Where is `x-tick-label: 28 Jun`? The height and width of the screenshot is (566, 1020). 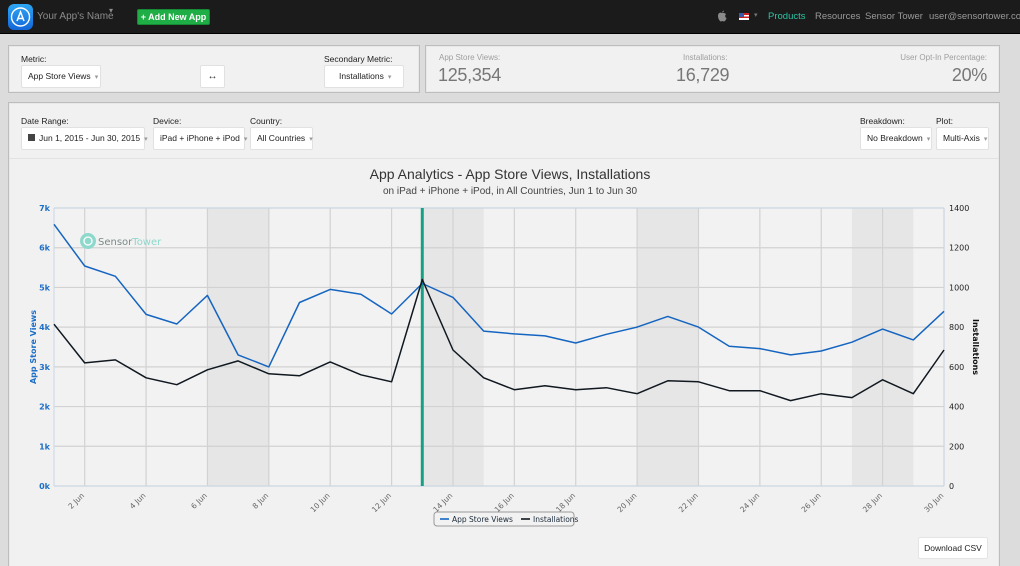
x-tick-label: 28 Jun is located at coordinates (872, 502).